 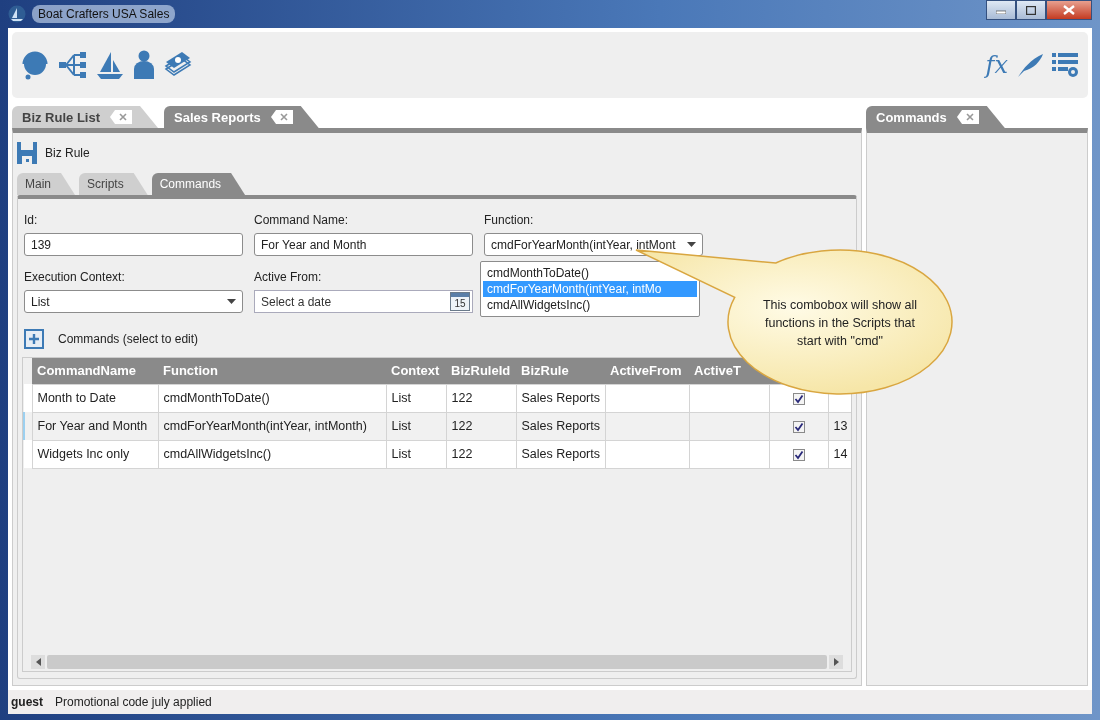 What do you see at coordinates (73, 65) in the screenshot?
I see `hierarchy-icon` at bounding box center [73, 65].